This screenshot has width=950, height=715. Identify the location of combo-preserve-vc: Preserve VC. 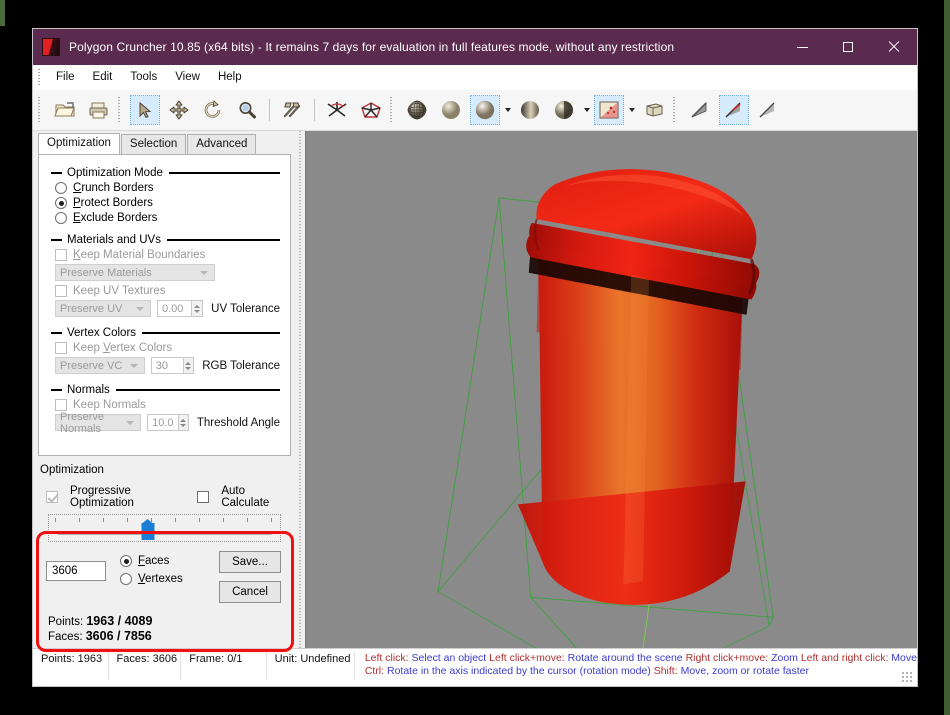
(100, 365).